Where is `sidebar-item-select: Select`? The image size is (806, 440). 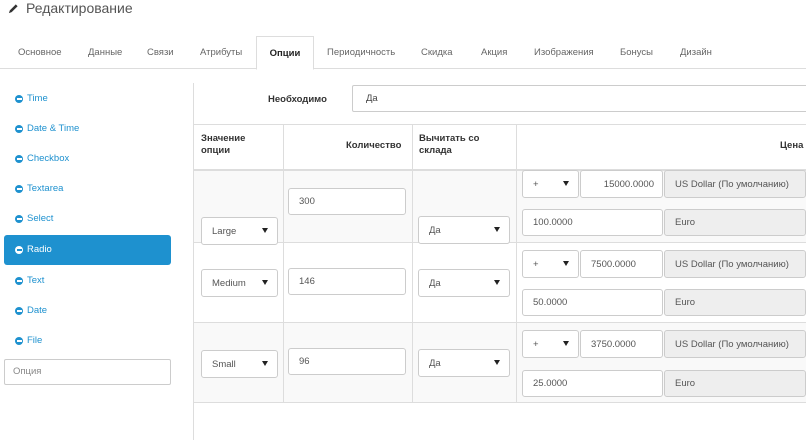 sidebar-item-select: Select is located at coordinates (87, 219).